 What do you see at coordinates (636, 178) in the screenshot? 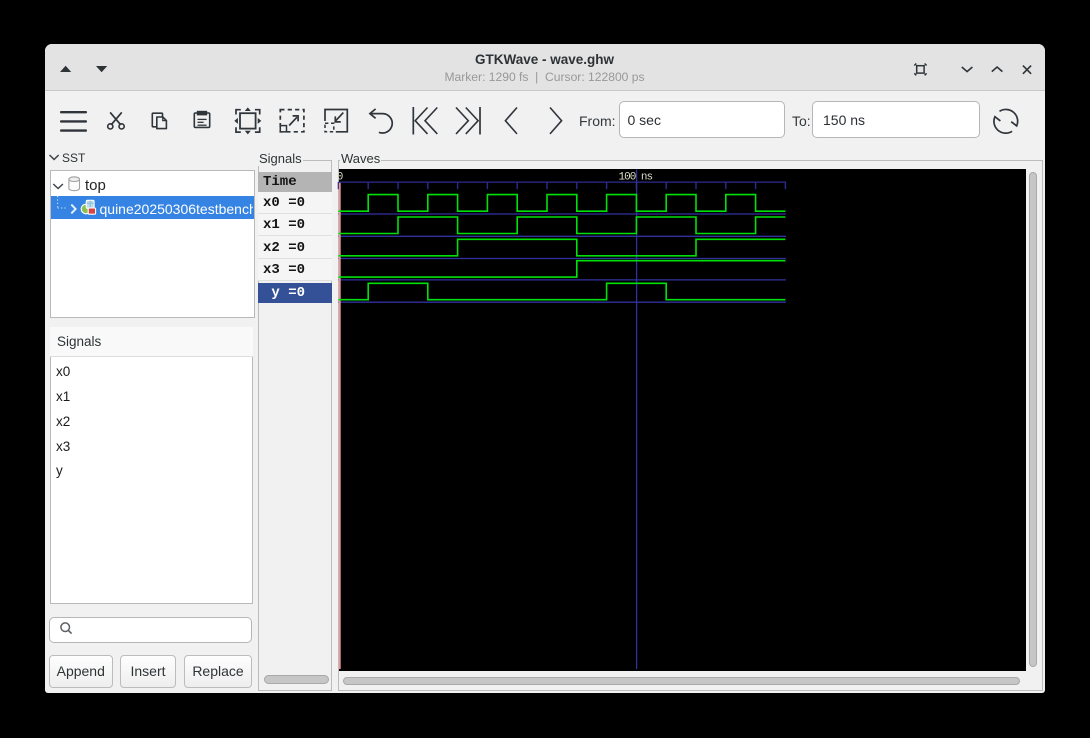
I see `svg-text: 100 ns` at bounding box center [636, 178].